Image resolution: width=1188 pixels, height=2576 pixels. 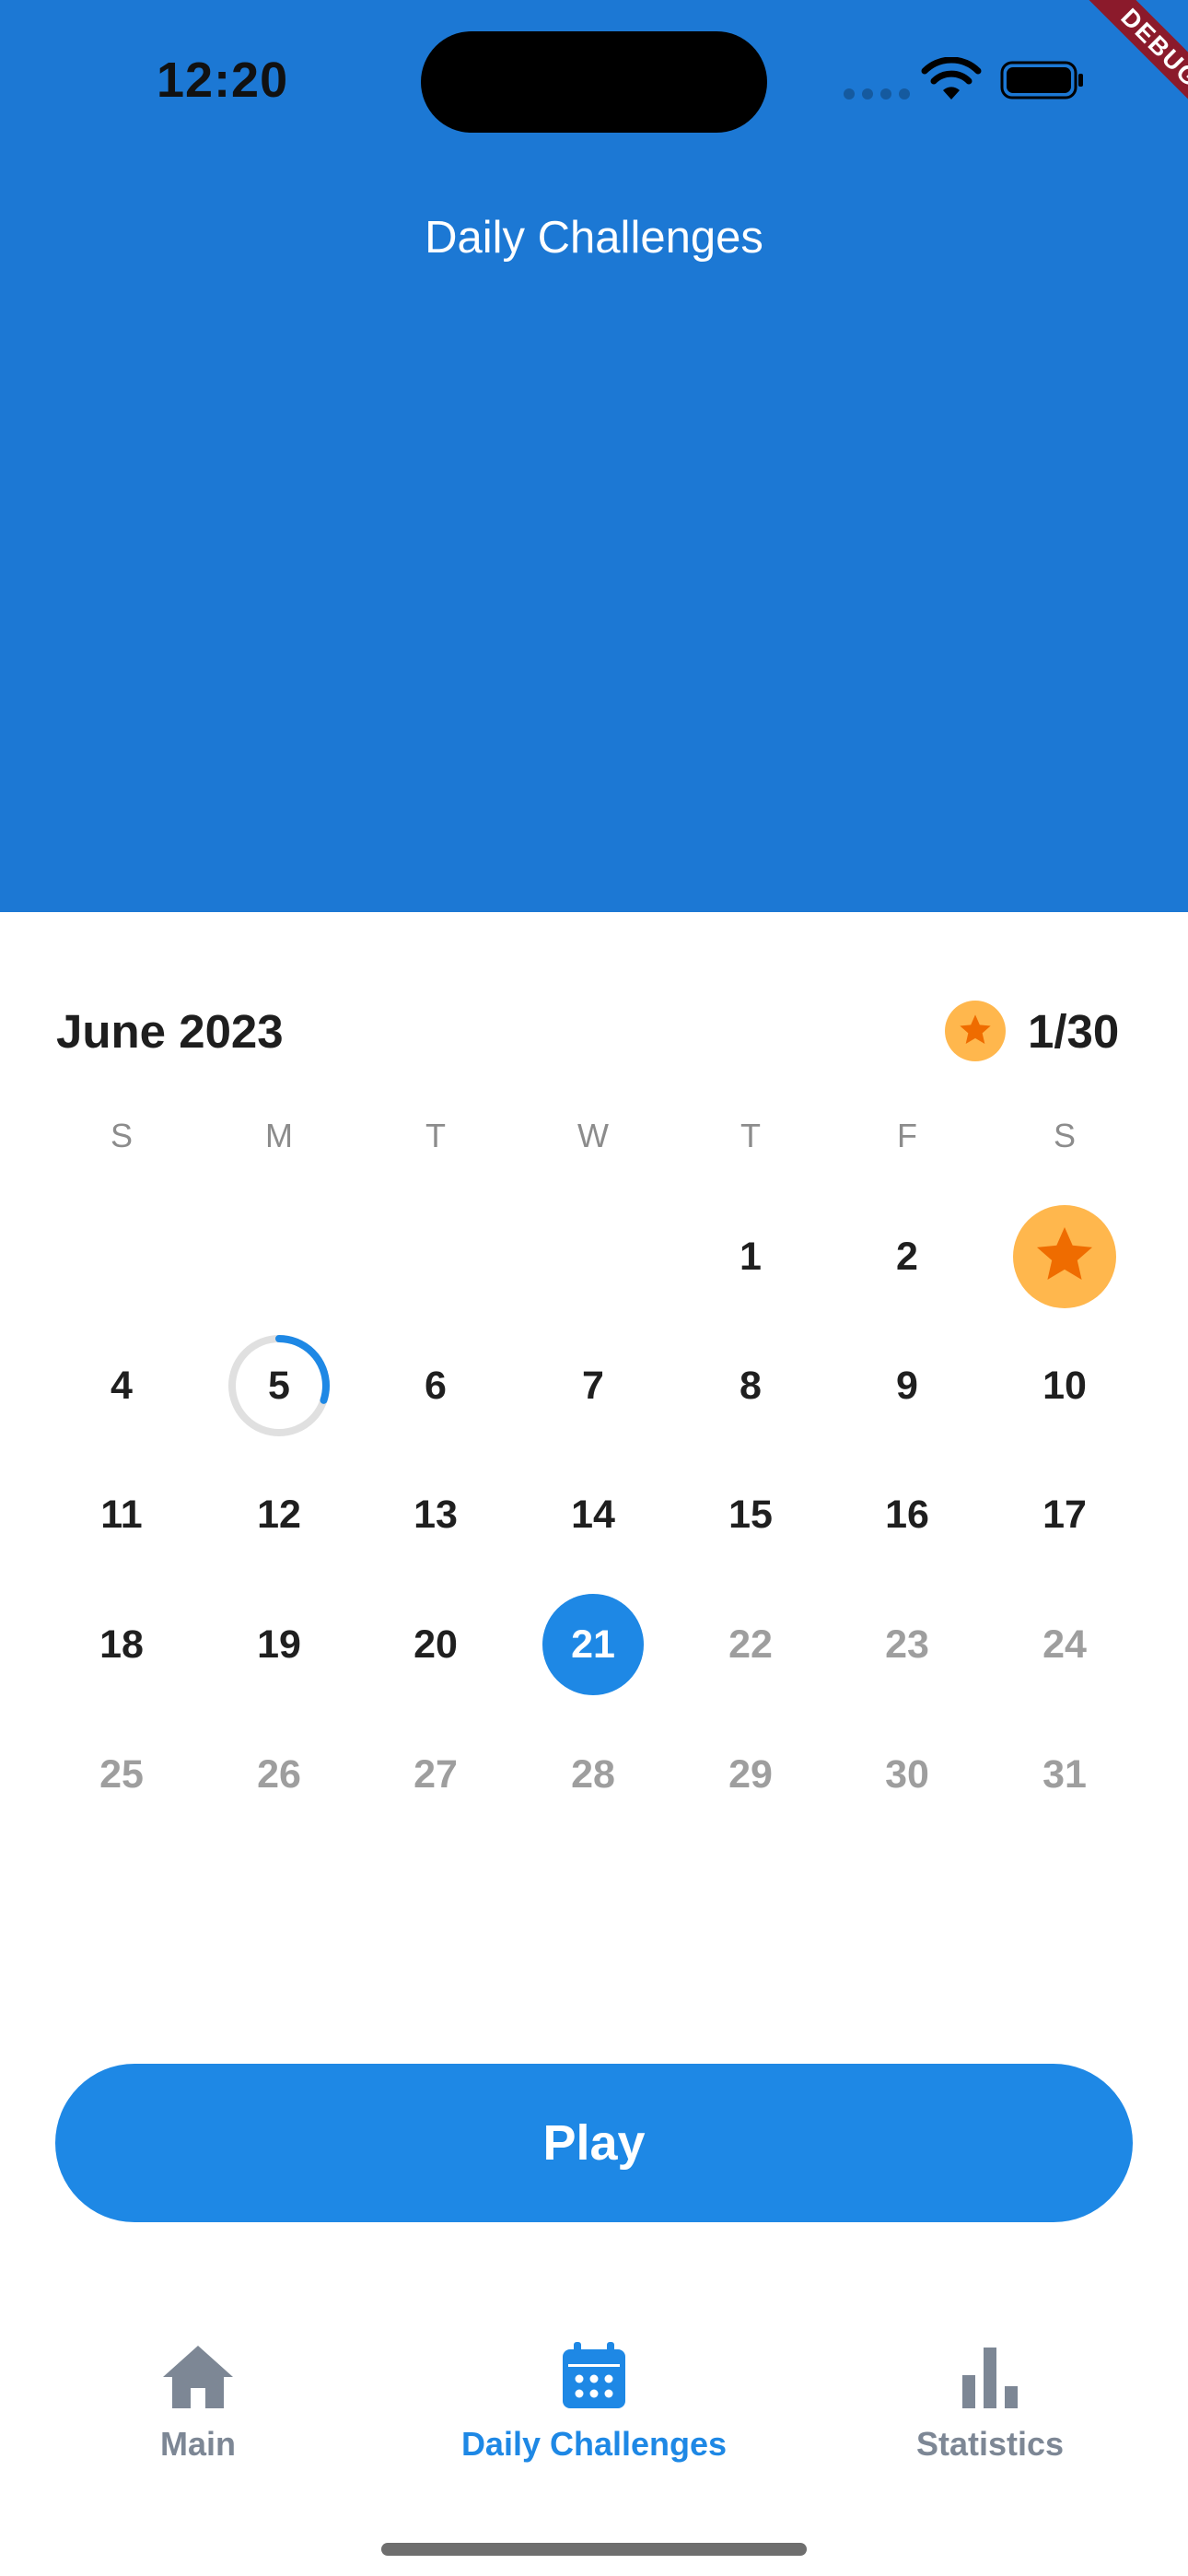 I want to click on nav-item-daily-challenges: Daily Challenges, so click(x=594, y=2402).